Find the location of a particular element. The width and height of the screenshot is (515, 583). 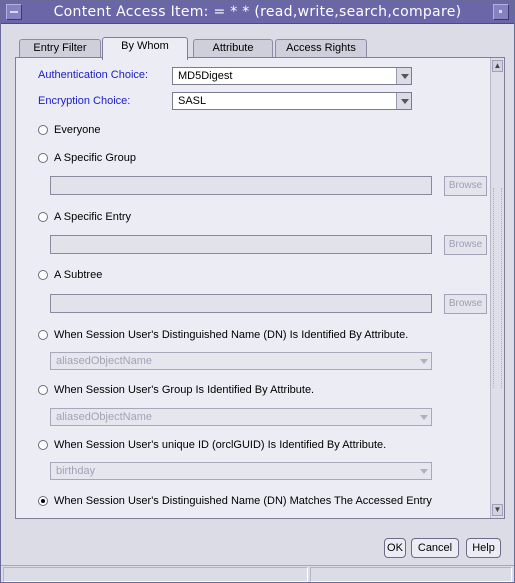

authentication-choice-label: Authentication Choice: is located at coordinates (93, 75).